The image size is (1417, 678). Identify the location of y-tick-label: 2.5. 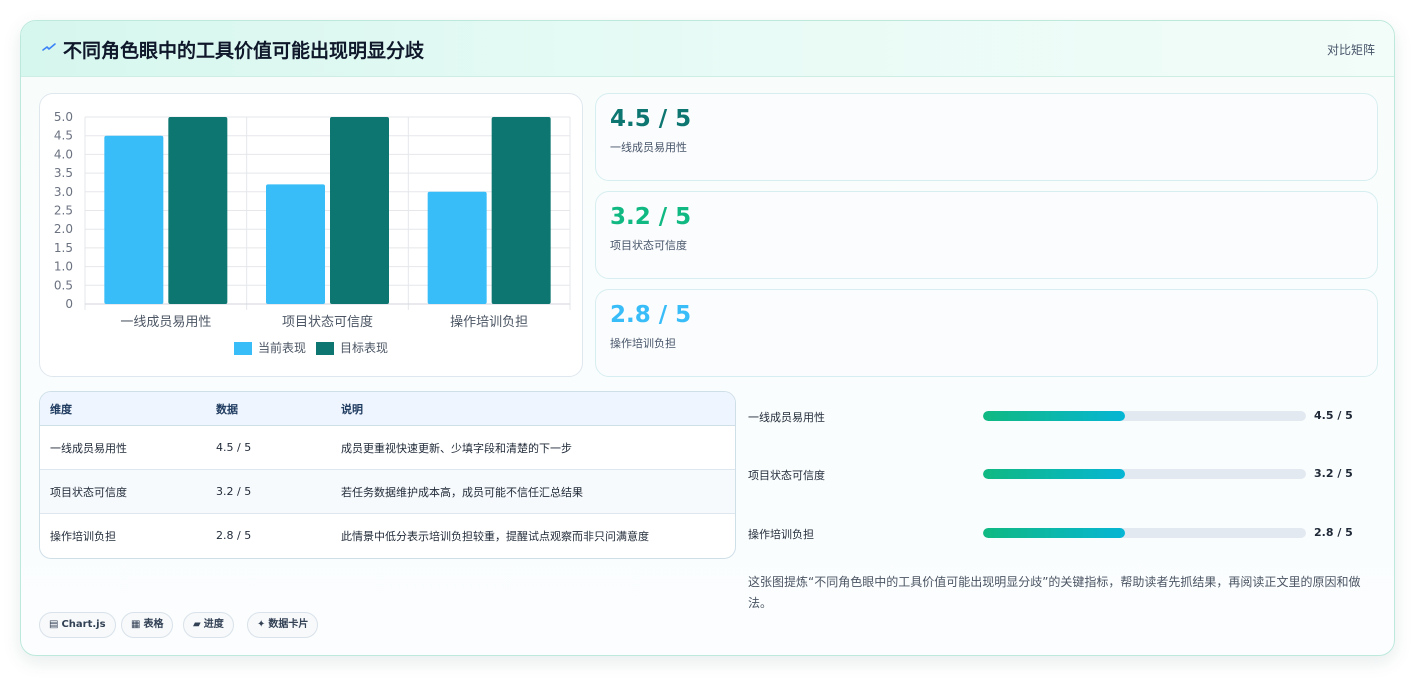
(63, 211).